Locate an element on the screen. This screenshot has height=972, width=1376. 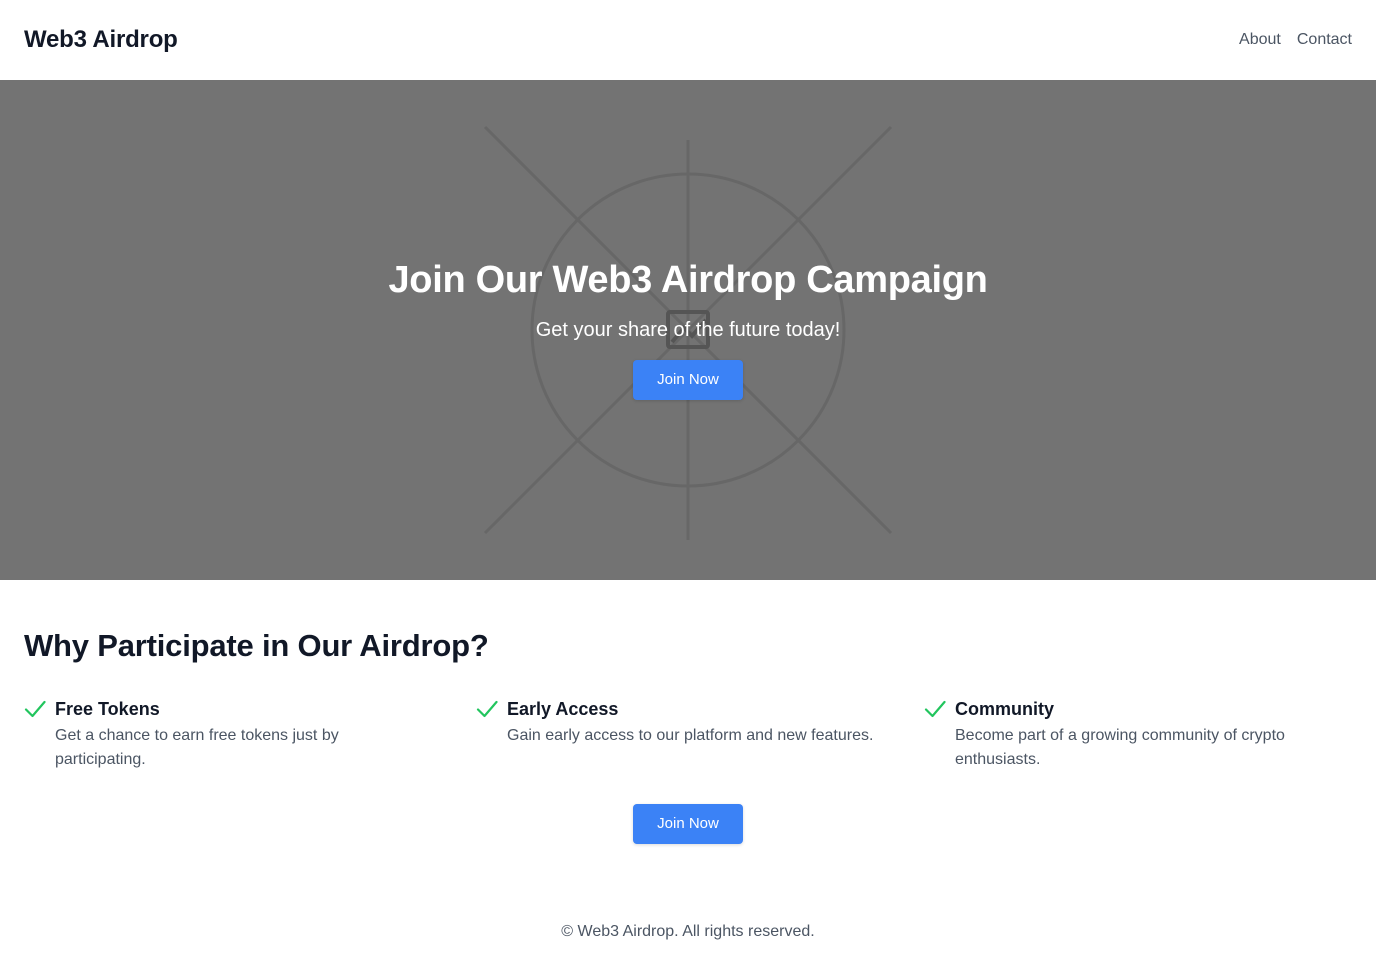
features-title: Why Participate in Our Airdrop? is located at coordinates (256, 645).